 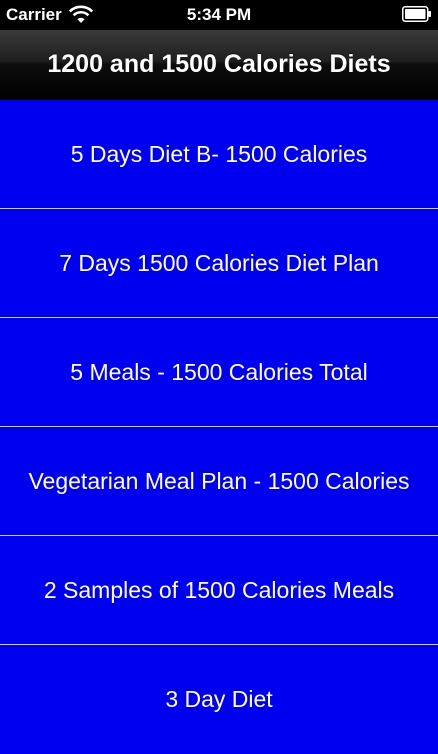 I want to click on list-item-vegetarian-meal-plan: Vegetarian Meal Plan - 1500 Calories, so click(x=219, y=481).